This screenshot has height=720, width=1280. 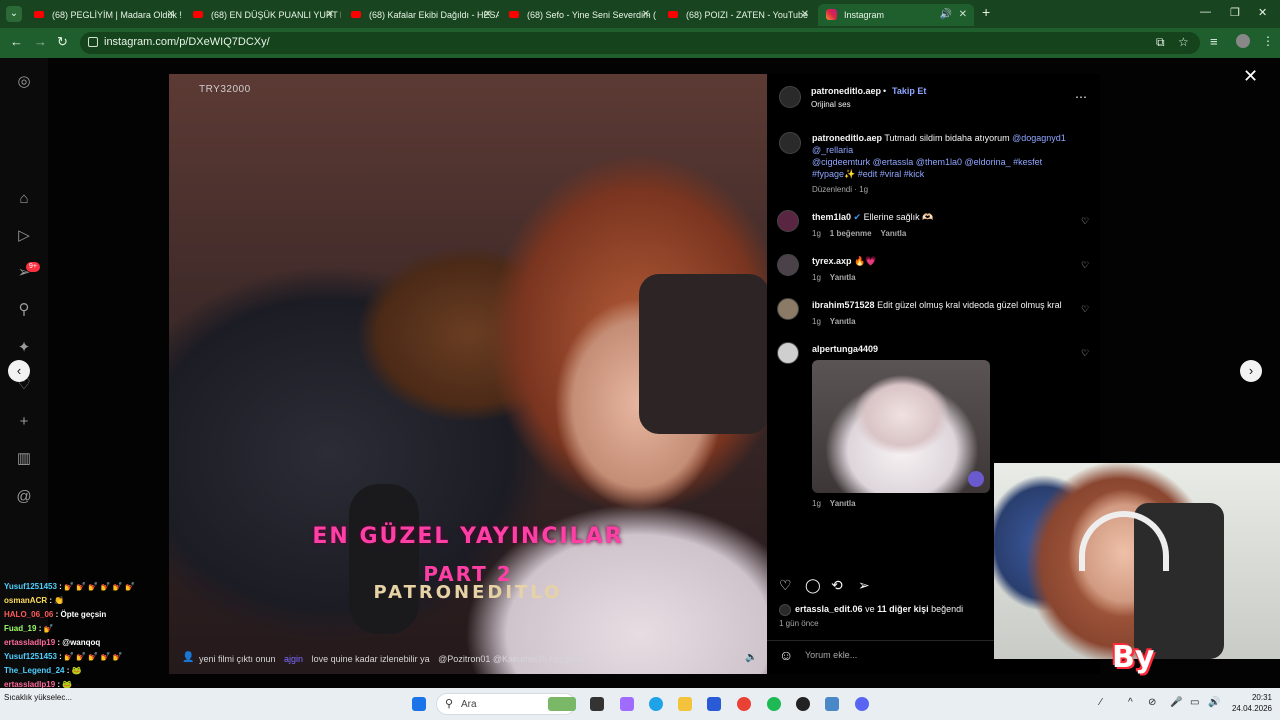 I want to click on close-modal-icon: ✕, so click(x=1250, y=76).